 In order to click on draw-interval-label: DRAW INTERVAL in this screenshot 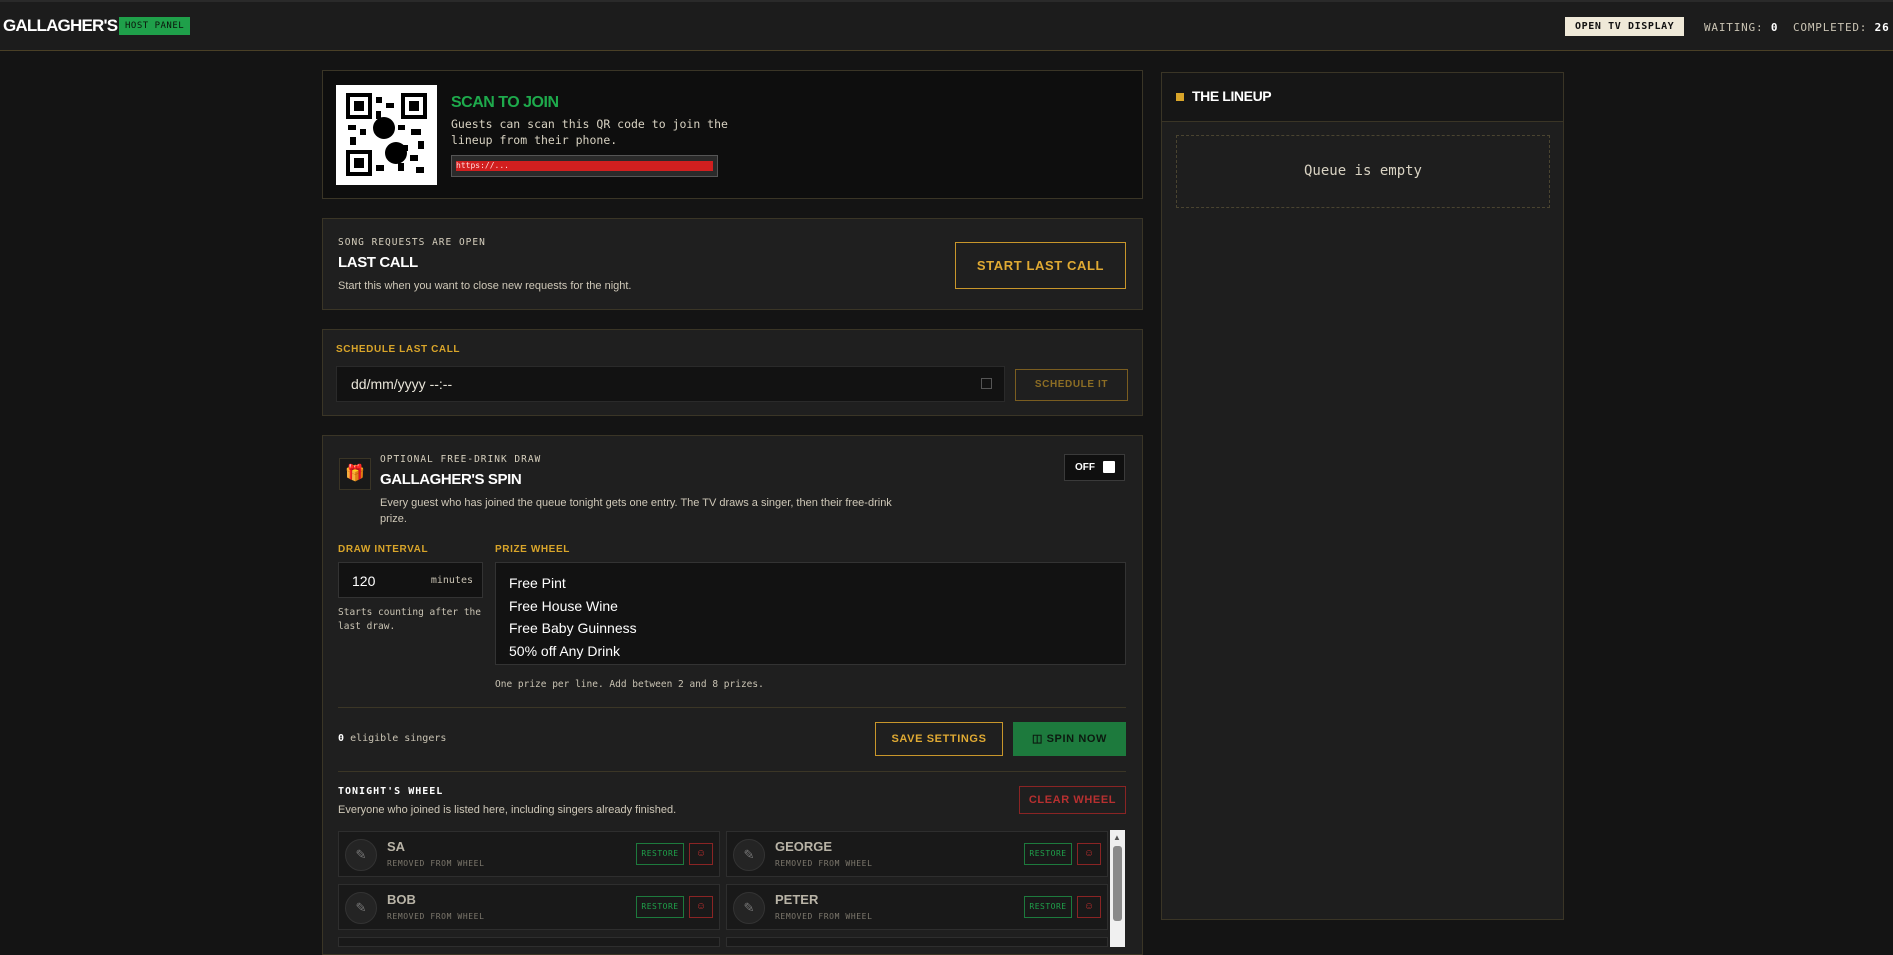, I will do `click(383, 549)`.